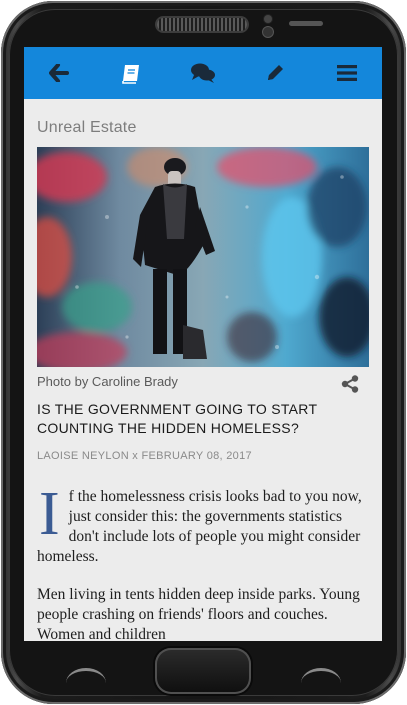 This screenshot has height=705, width=407. I want to click on hardware-home-button, so click(203, 671).